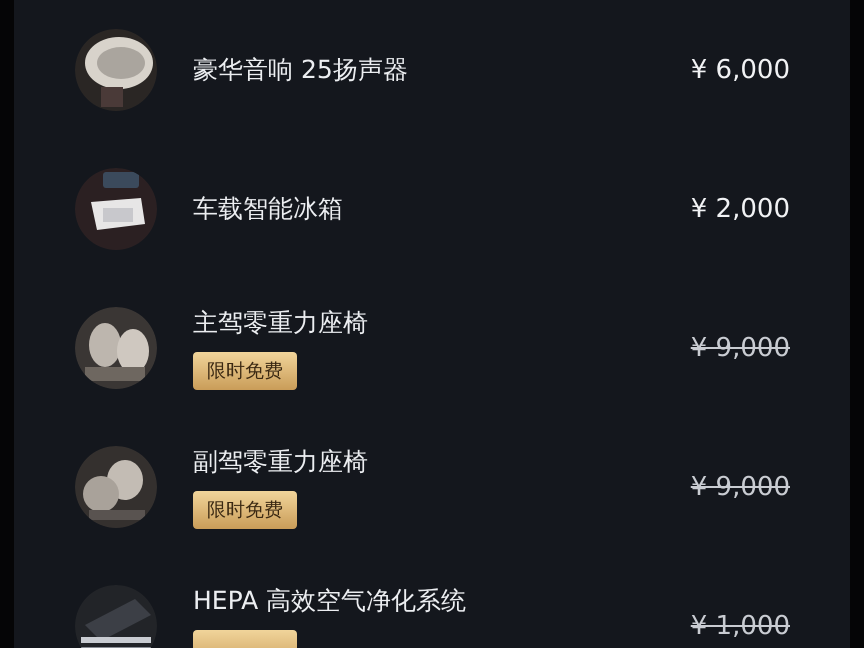 The image size is (864, 648). Describe the element at coordinates (280, 322) in the screenshot. I see `option-title: 主驾零重力座椅` at that location.